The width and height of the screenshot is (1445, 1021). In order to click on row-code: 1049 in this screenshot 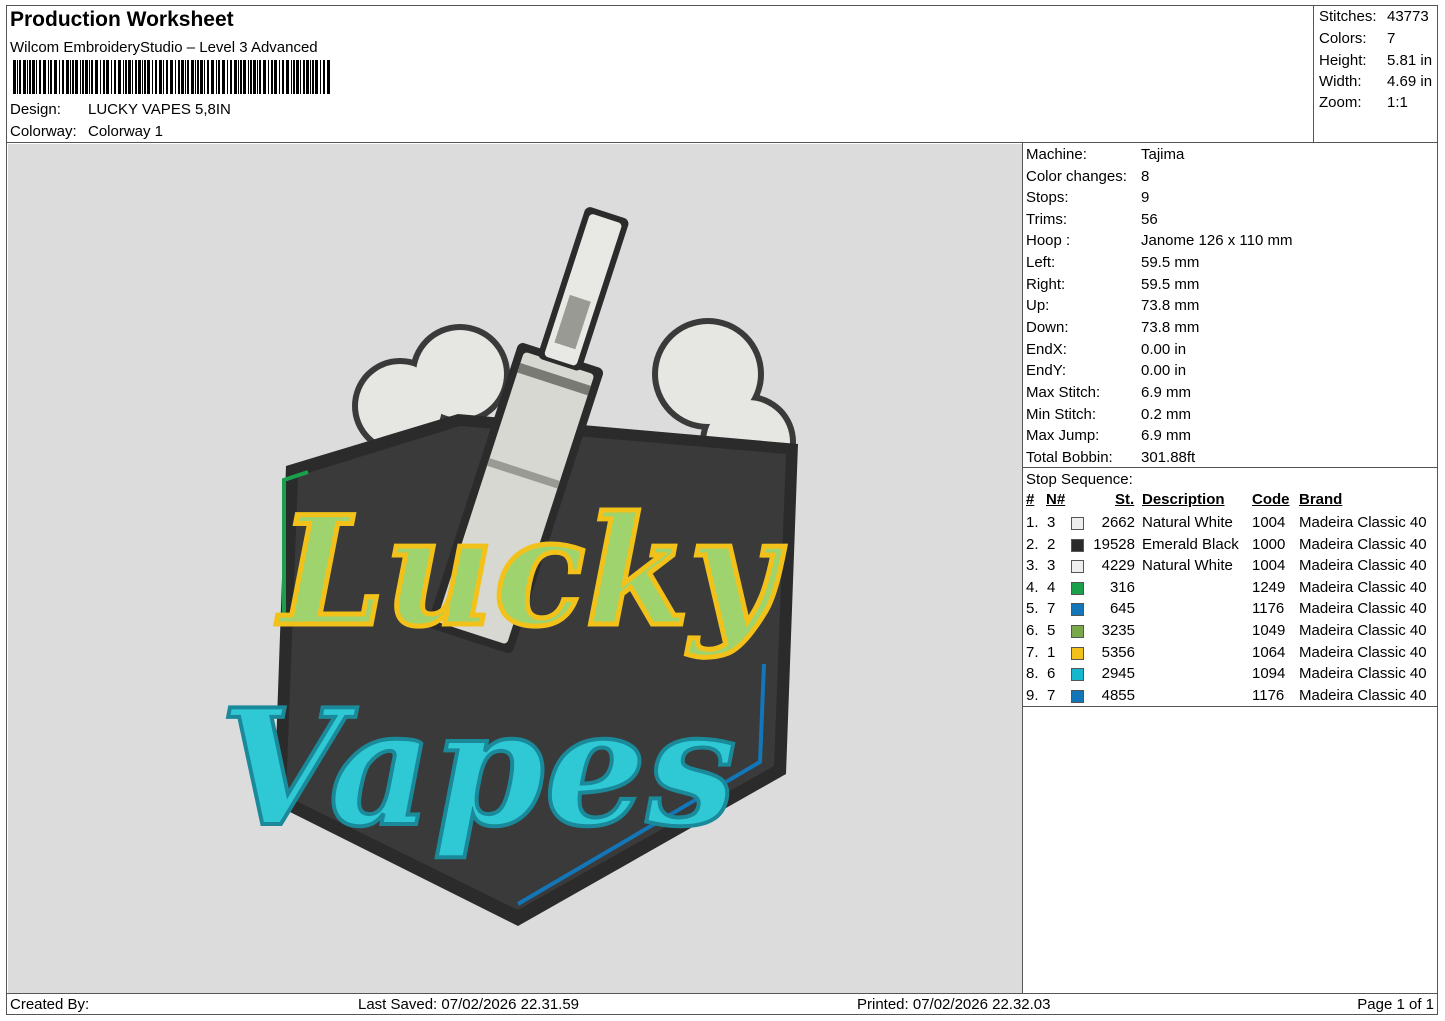, I will do `click(1269, 630)`.